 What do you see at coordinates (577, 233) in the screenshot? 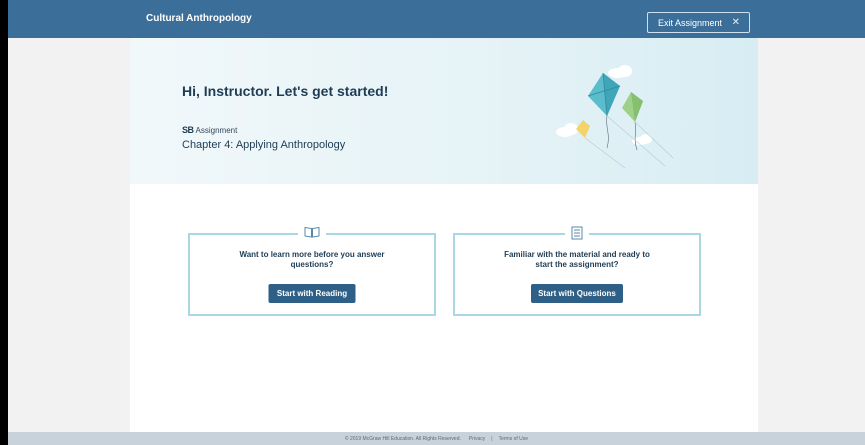
I see `list-icon` at bounding box center [577, 233].